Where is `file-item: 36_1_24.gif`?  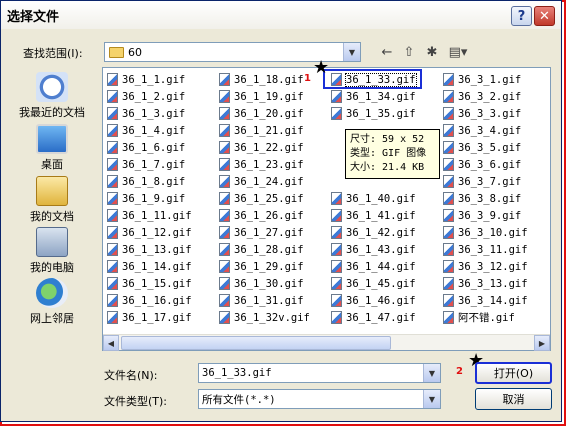 file-item: 36_1_24.gif is located at coordinates (274, 181).